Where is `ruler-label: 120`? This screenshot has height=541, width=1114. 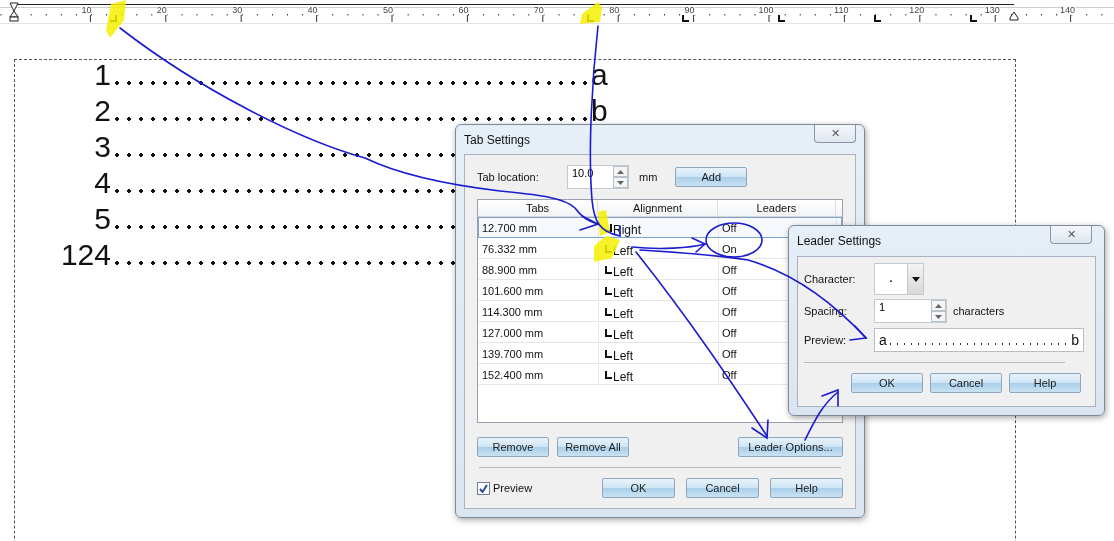
ruler-label: 120 is located at coordinates (917, 10).